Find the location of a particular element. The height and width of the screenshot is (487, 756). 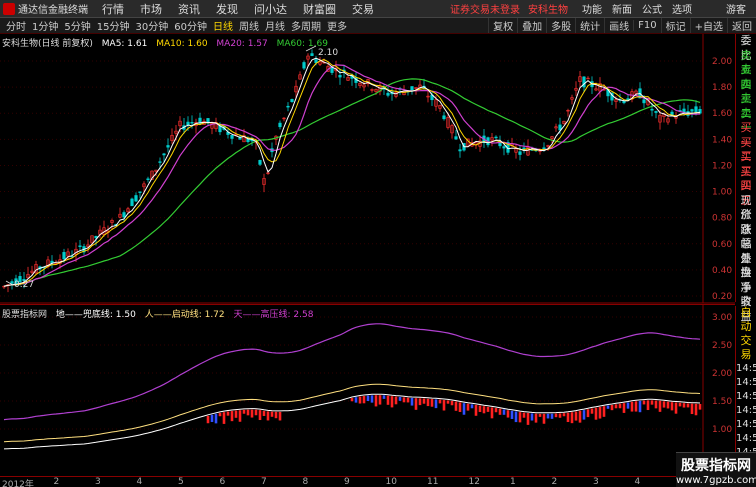

price-axis-label: 1.80 is located at coordinates (722, 88).